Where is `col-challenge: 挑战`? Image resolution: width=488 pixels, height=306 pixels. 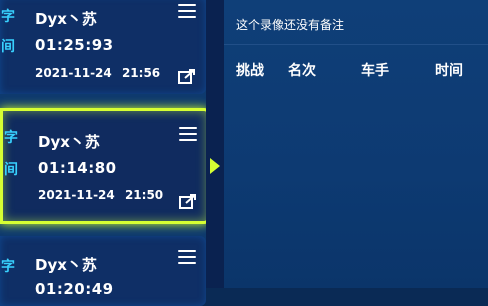 col-challenge: 挑战 is located at coordinates (250, 71).